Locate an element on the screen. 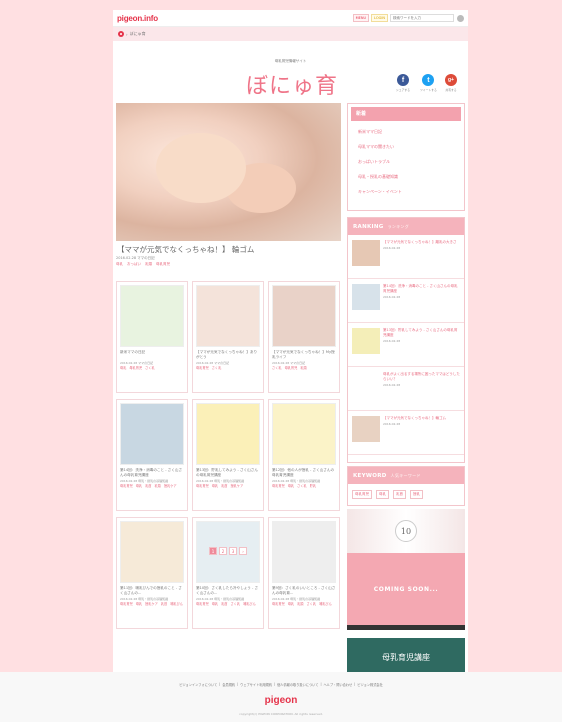  keyword-tag: 母乳 is located at coordinates (382, 494).